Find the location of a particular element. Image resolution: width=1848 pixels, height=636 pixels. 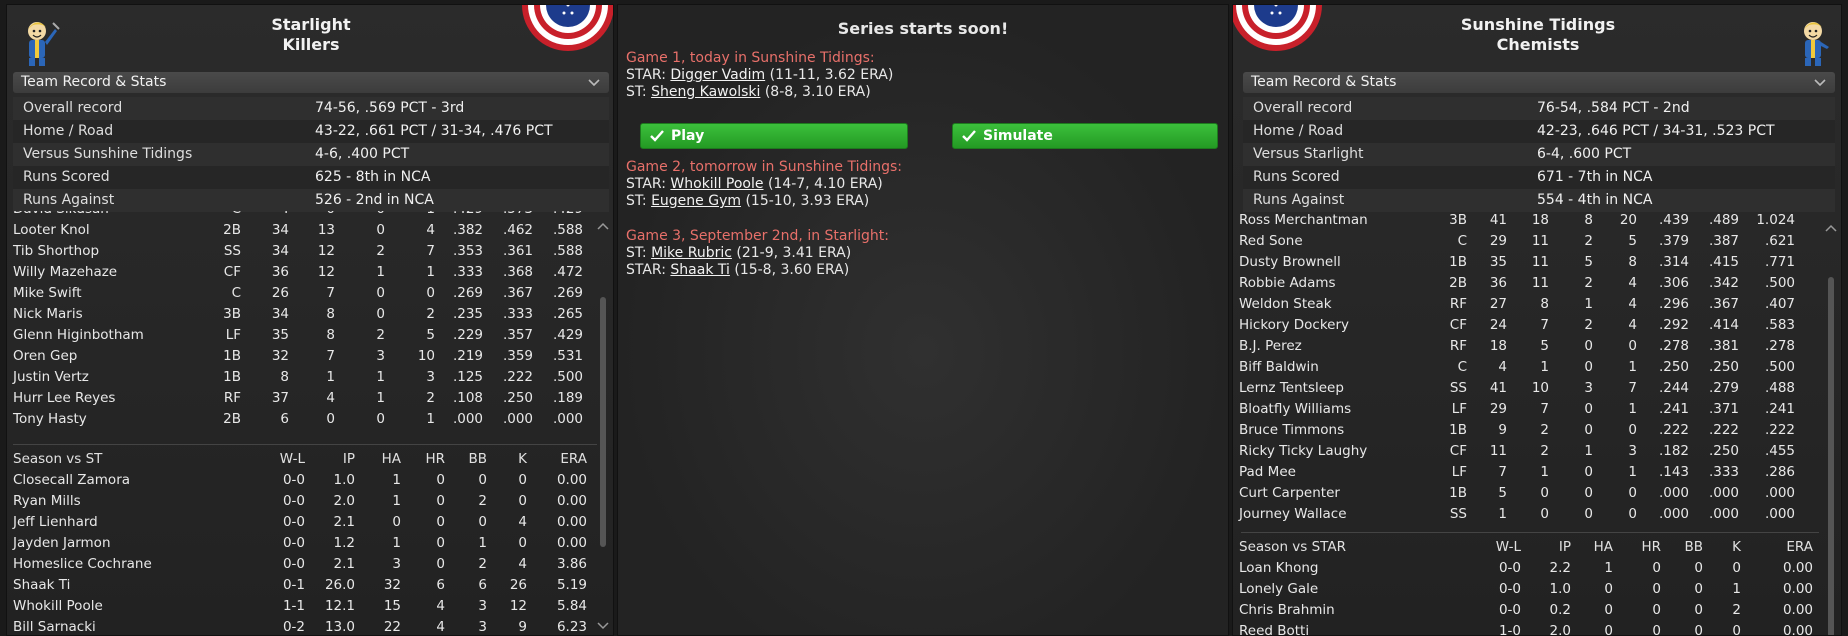

stat-hr: 0 is located at coordinates (440, 501).